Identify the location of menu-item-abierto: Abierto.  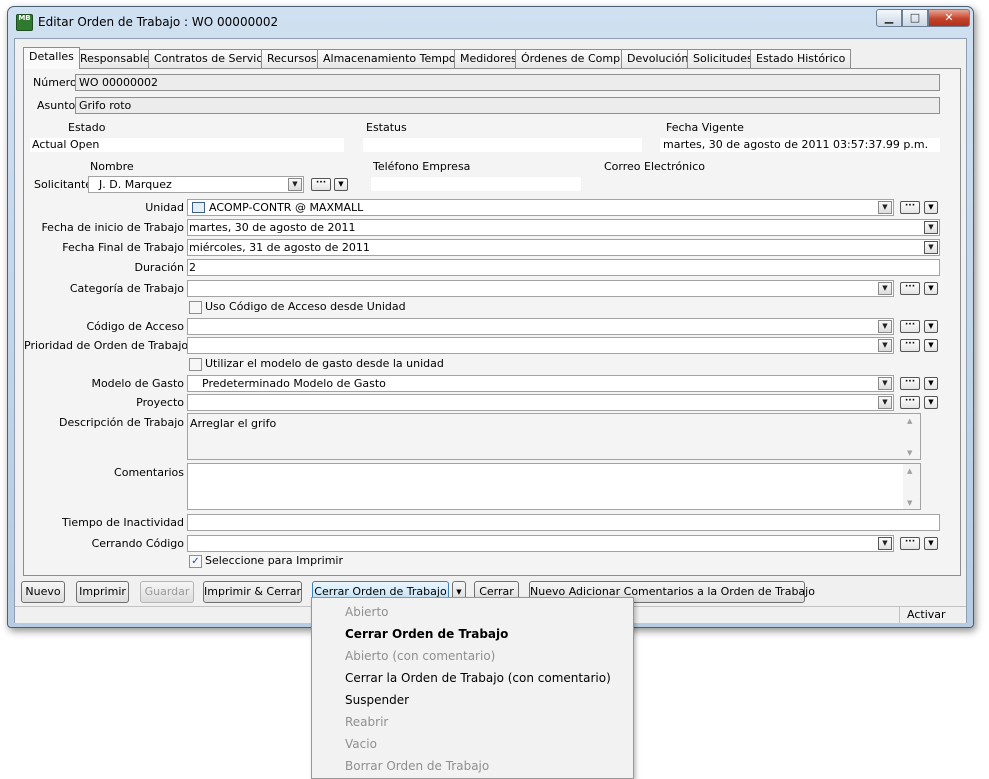
(367, 612).